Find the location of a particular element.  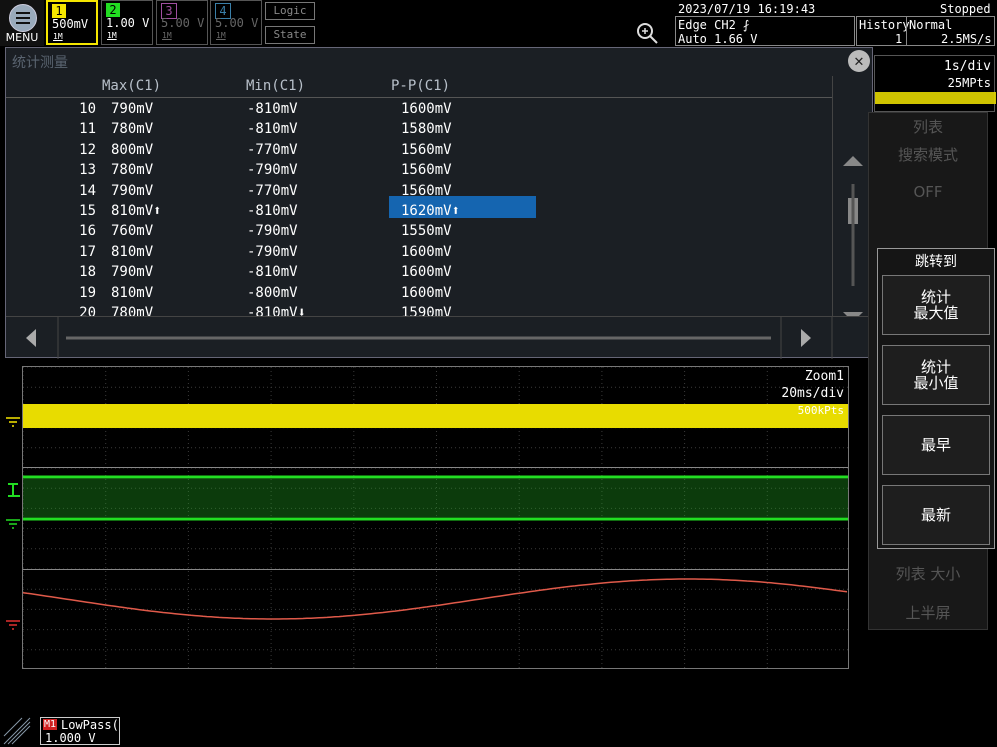

close-icon: ✕ is located at coordinates (859, 61).